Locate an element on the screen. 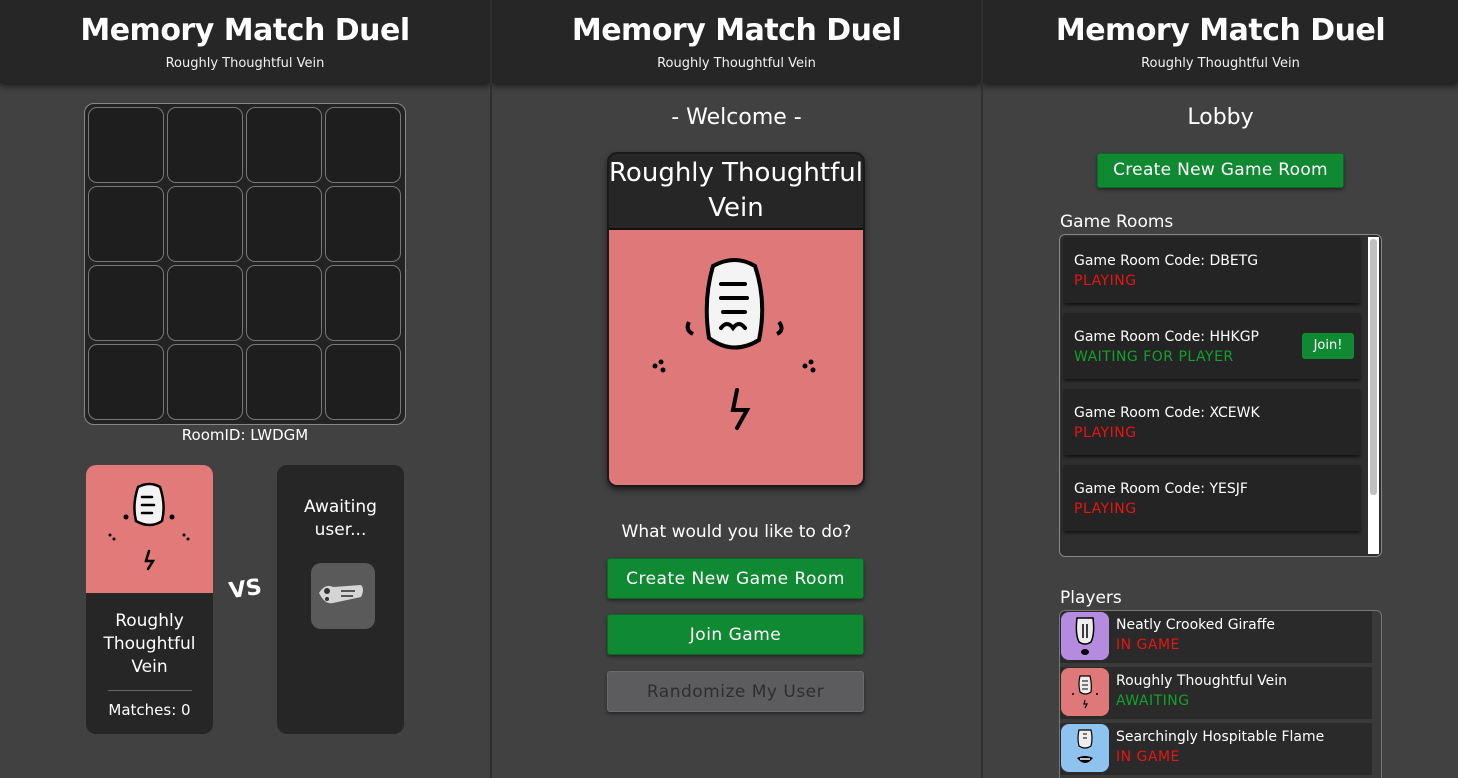 This screenshot has width=1458, height=778. player-name: Neatly Crooked Giraffe is located at coordinates (1196, 625).